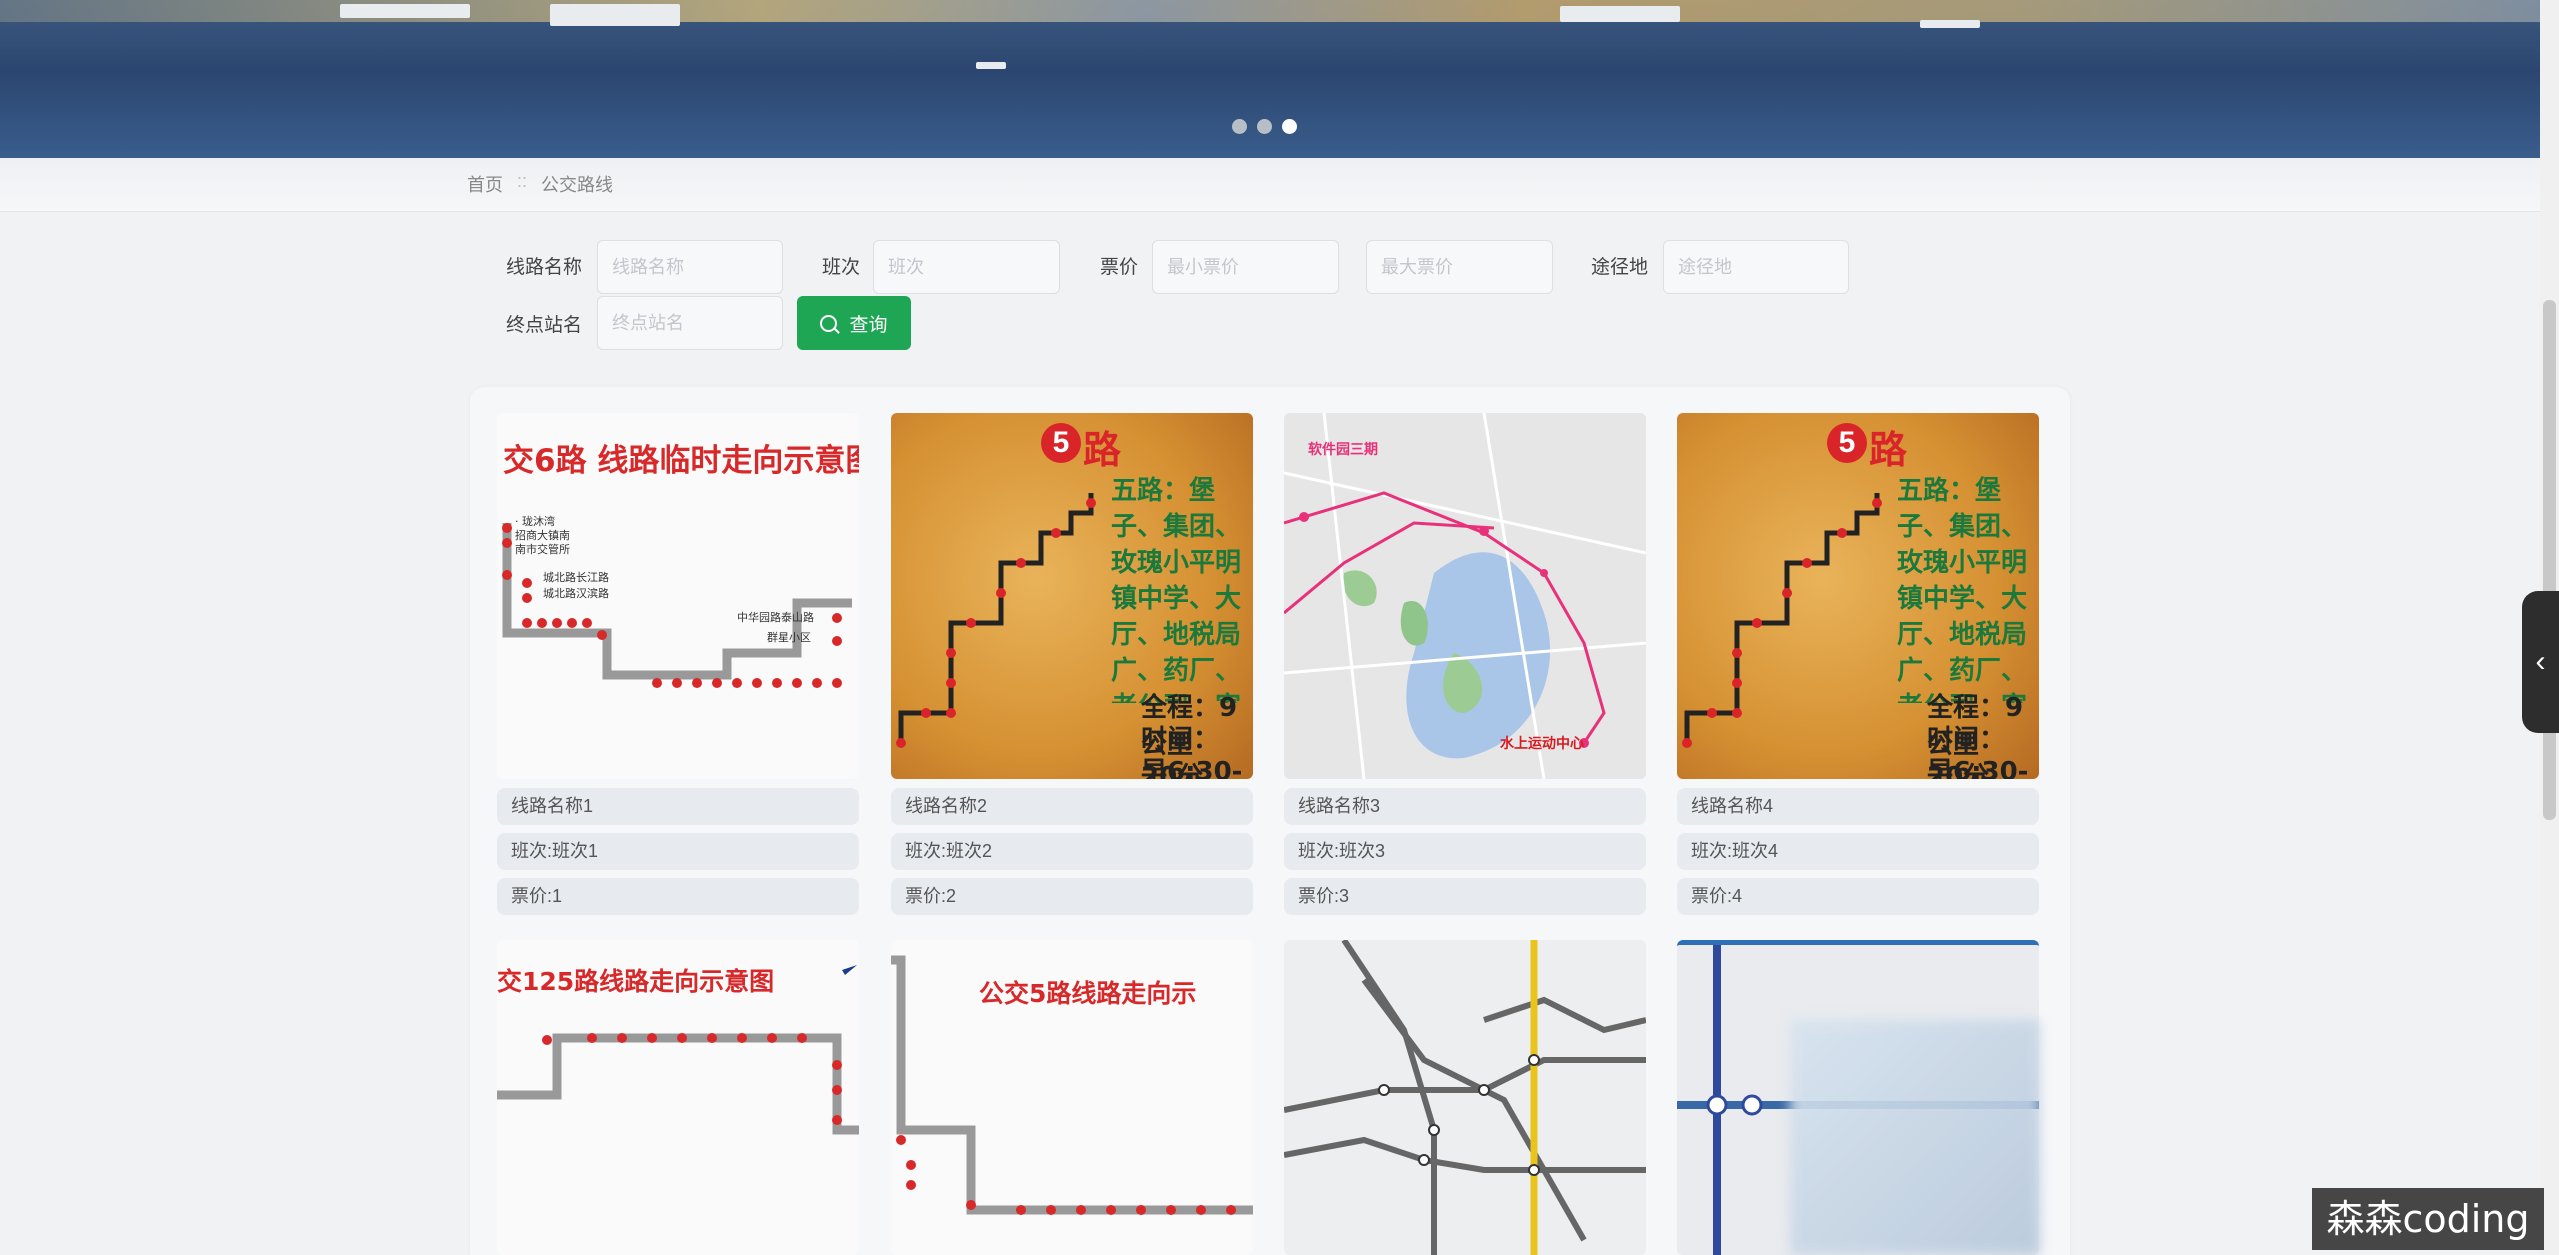 The width and height of the screenshot is (2559, 1255). Describe the element at coordinates (535, 521) in the screenshot. I see `svg-text: · 珑沐湾` at that location.